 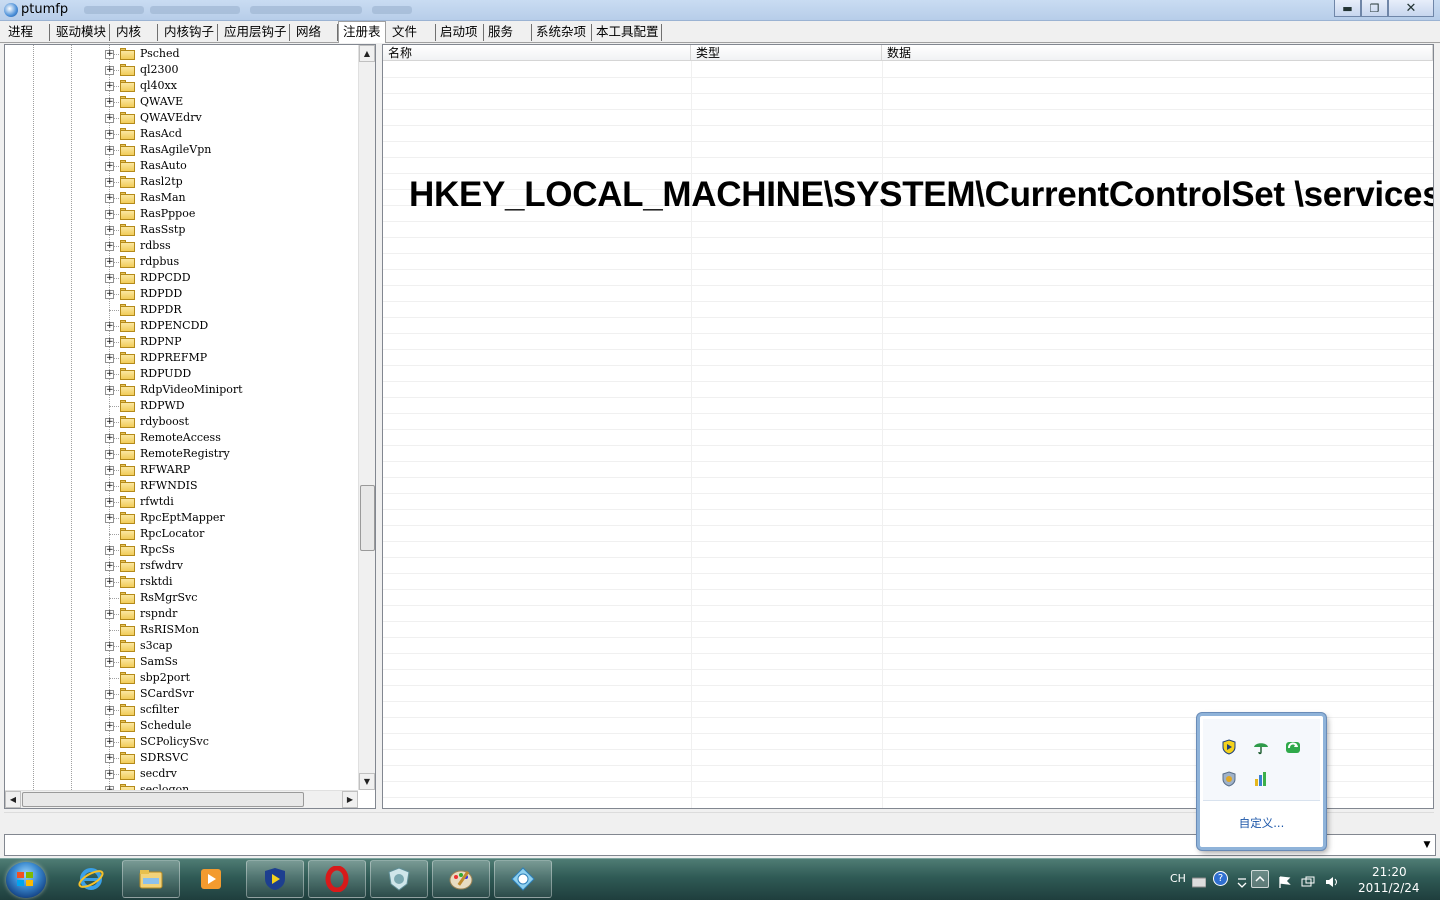 I want to click on tree-item: + rsktdi, so click(x=181, y=582).